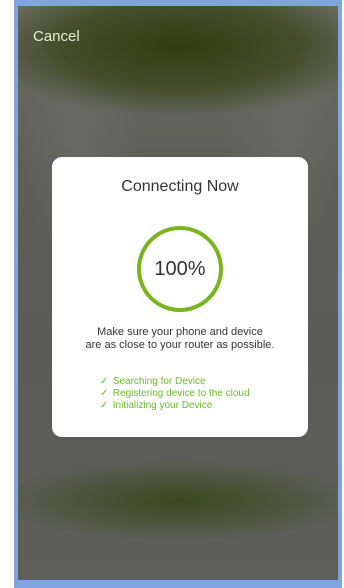 This screenshot has height=588, width=344. I want to click on hint-line-2: are as close to your router as possible., so click(180, 345).